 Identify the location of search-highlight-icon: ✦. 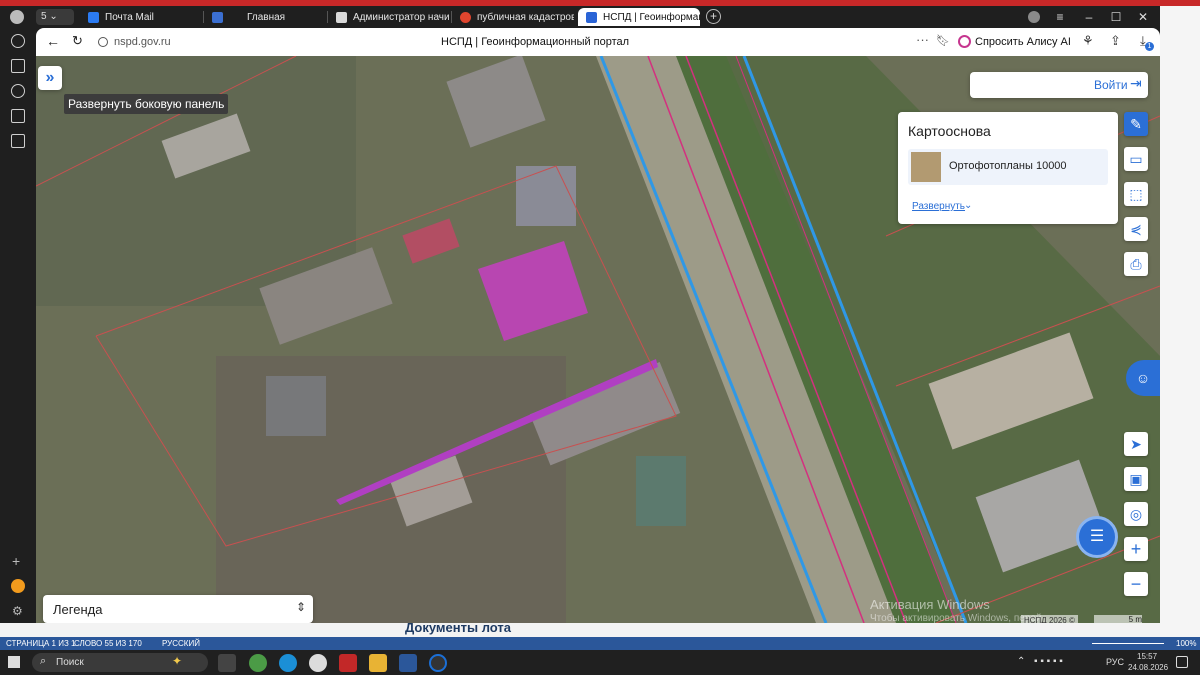
(177, 661).